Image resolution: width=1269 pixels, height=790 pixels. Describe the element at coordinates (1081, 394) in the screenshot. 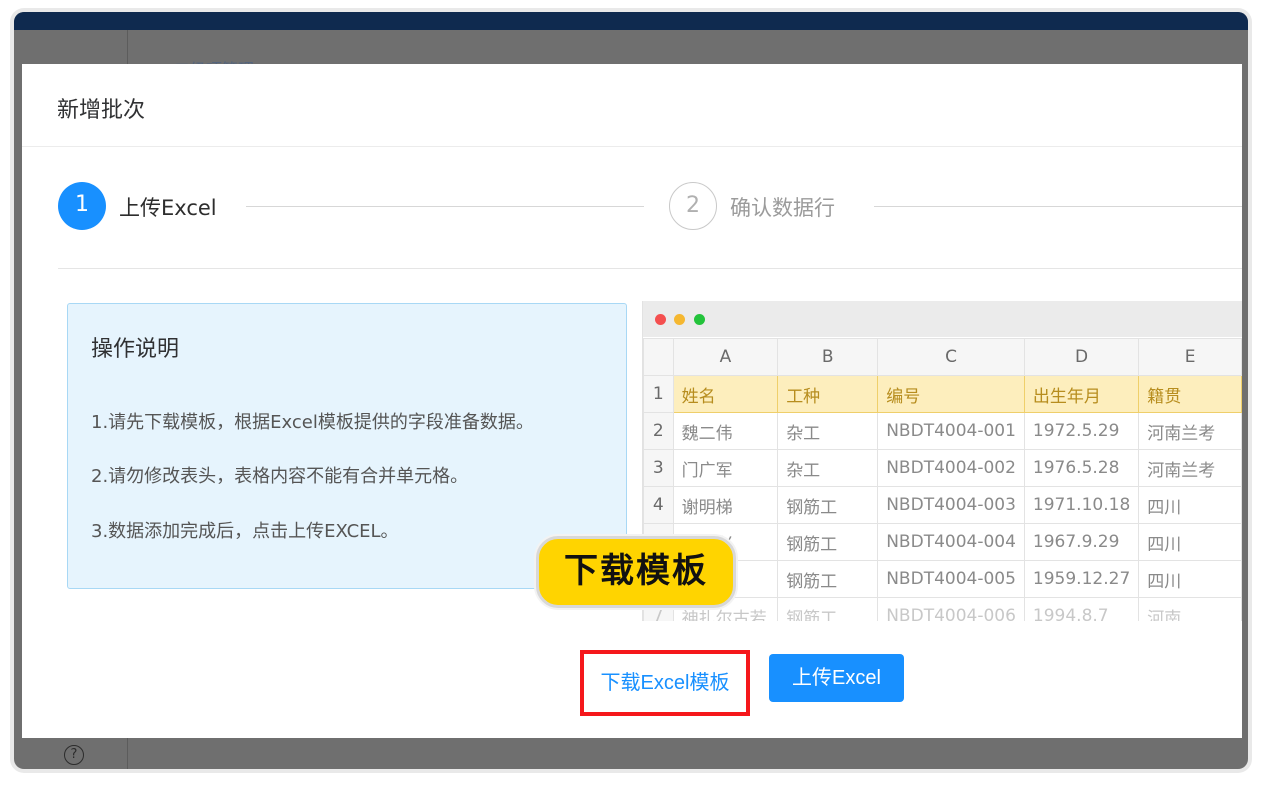

I see `table-cell: 出生年月` at that location.